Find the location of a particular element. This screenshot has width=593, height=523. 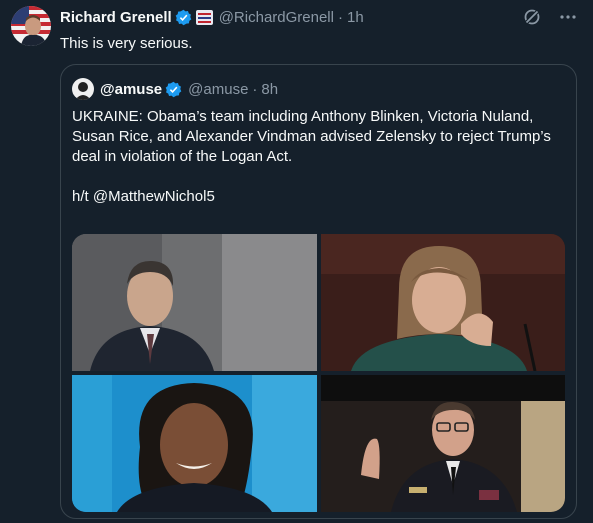

affiliation-badge-icon is located at coordinates (204, 17).